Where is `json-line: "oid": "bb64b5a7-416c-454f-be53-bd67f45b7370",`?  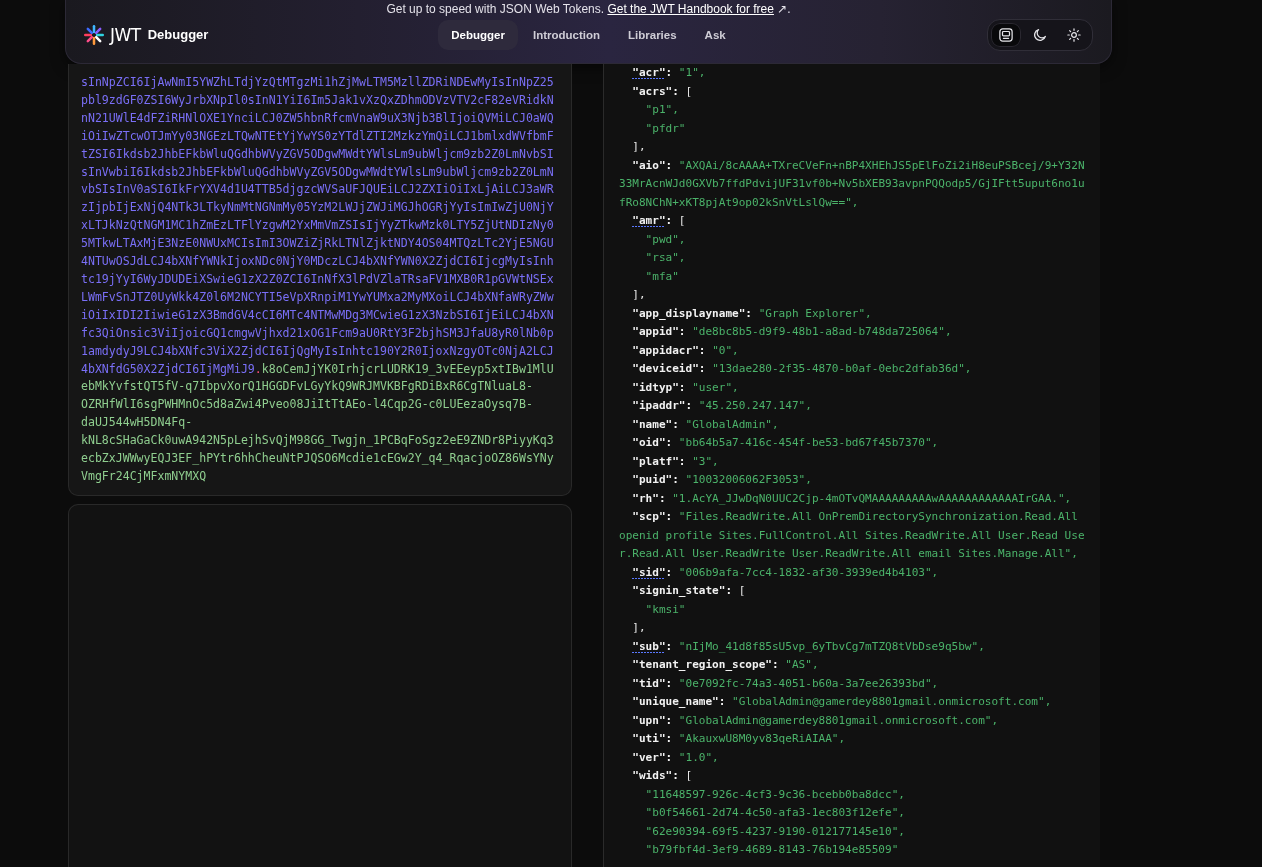
json-line: "oid": "bb64b5a7-416c-454f-be53-bd67f45b7370", is located at coordinates (785, 443).